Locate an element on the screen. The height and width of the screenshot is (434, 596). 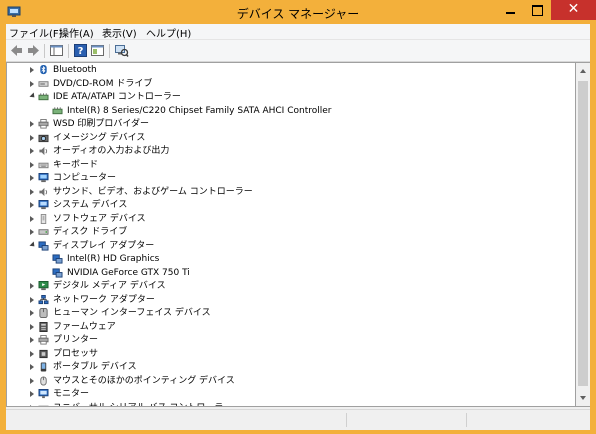
device-category-row: DVD/CD-ROM ドライブ is located at coordinates (291, 84).